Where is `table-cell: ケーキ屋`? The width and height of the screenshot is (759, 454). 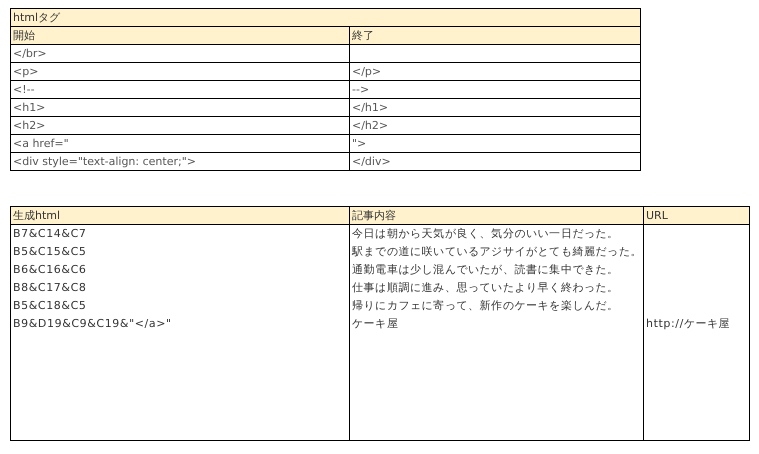
table-cell: ケーキ屋 is located at coordinates (375, 323).